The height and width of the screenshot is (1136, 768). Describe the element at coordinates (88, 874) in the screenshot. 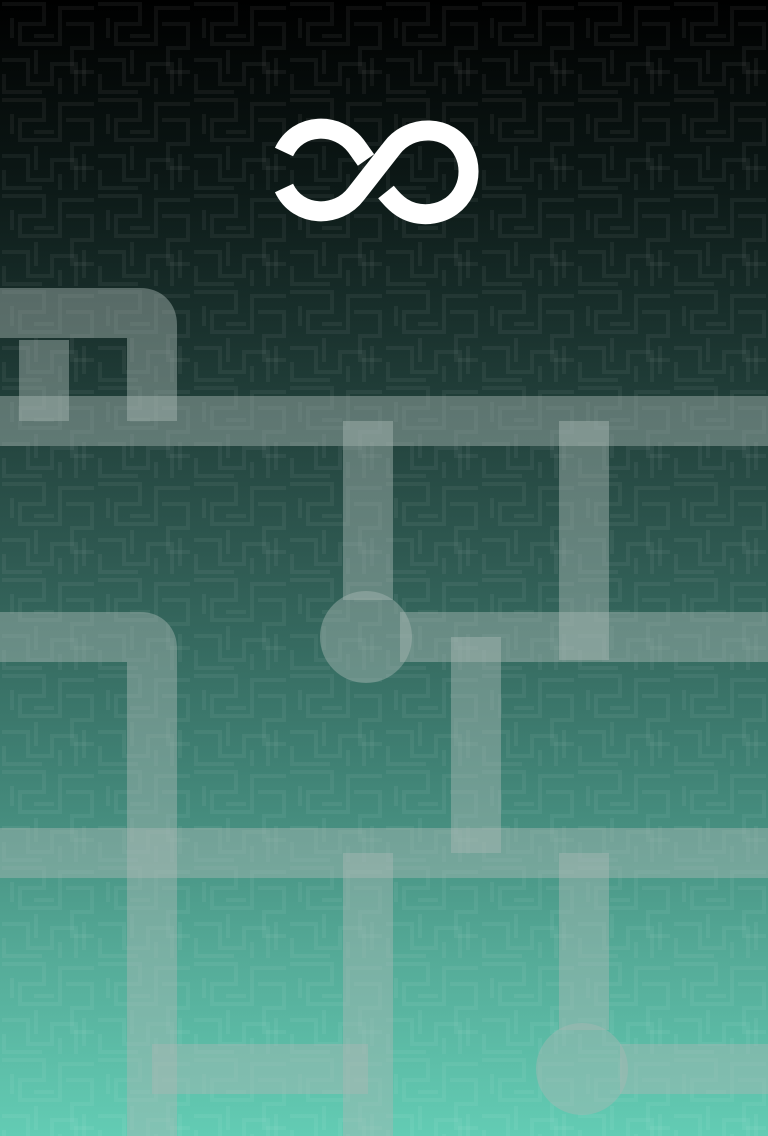

I see `pipe-corner-mid-left` at that location.